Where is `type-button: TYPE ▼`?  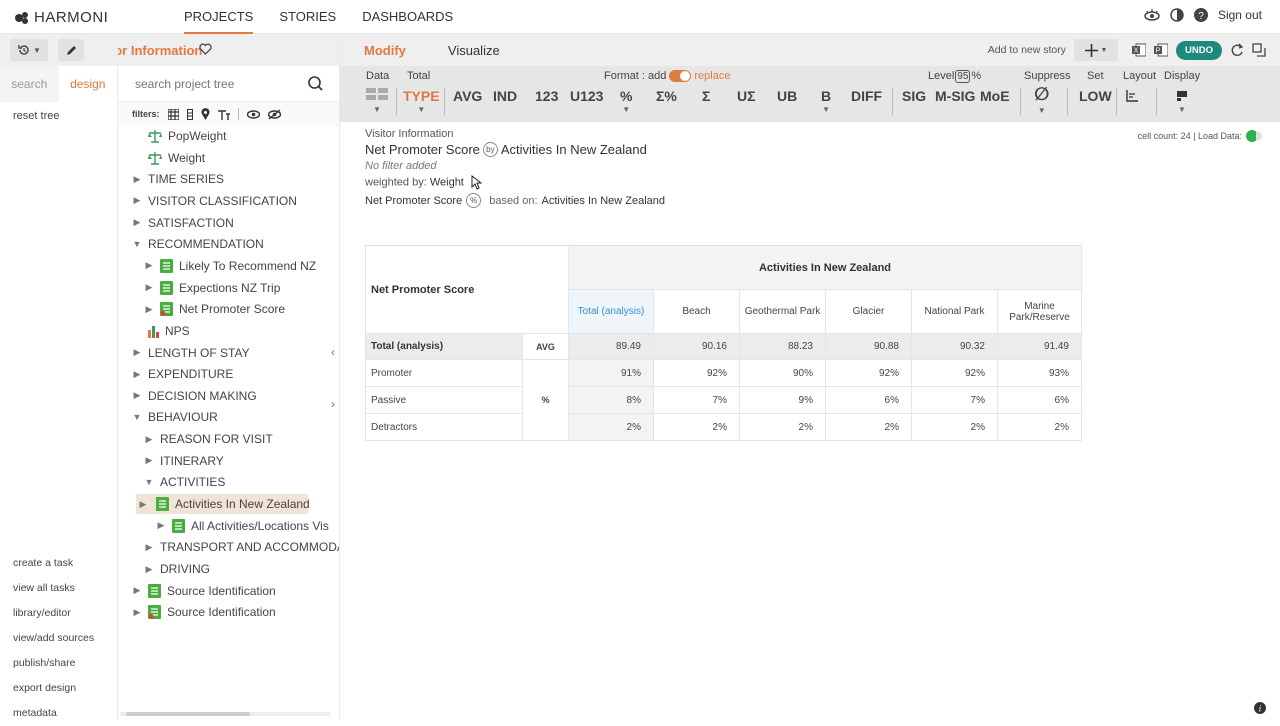 type-button: TYPE ▼ is located at coordinates (421, 101).